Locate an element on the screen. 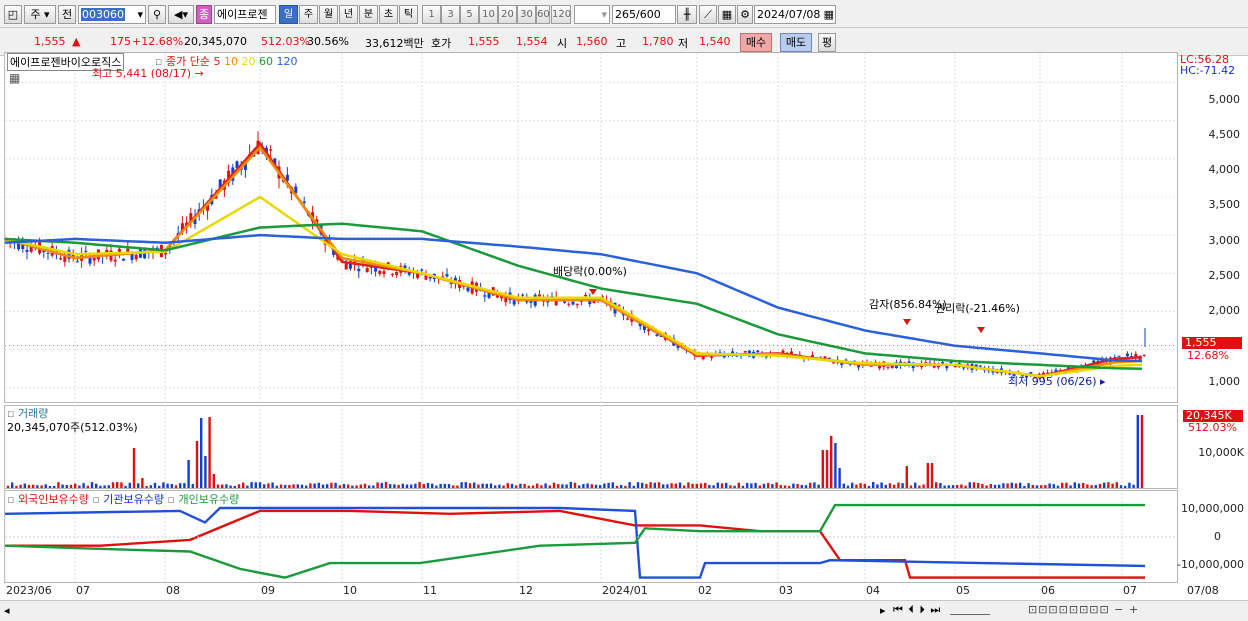 The image size is (1248, 621). scroll-right-icon: ▸ is located at coordinates (883, 610).